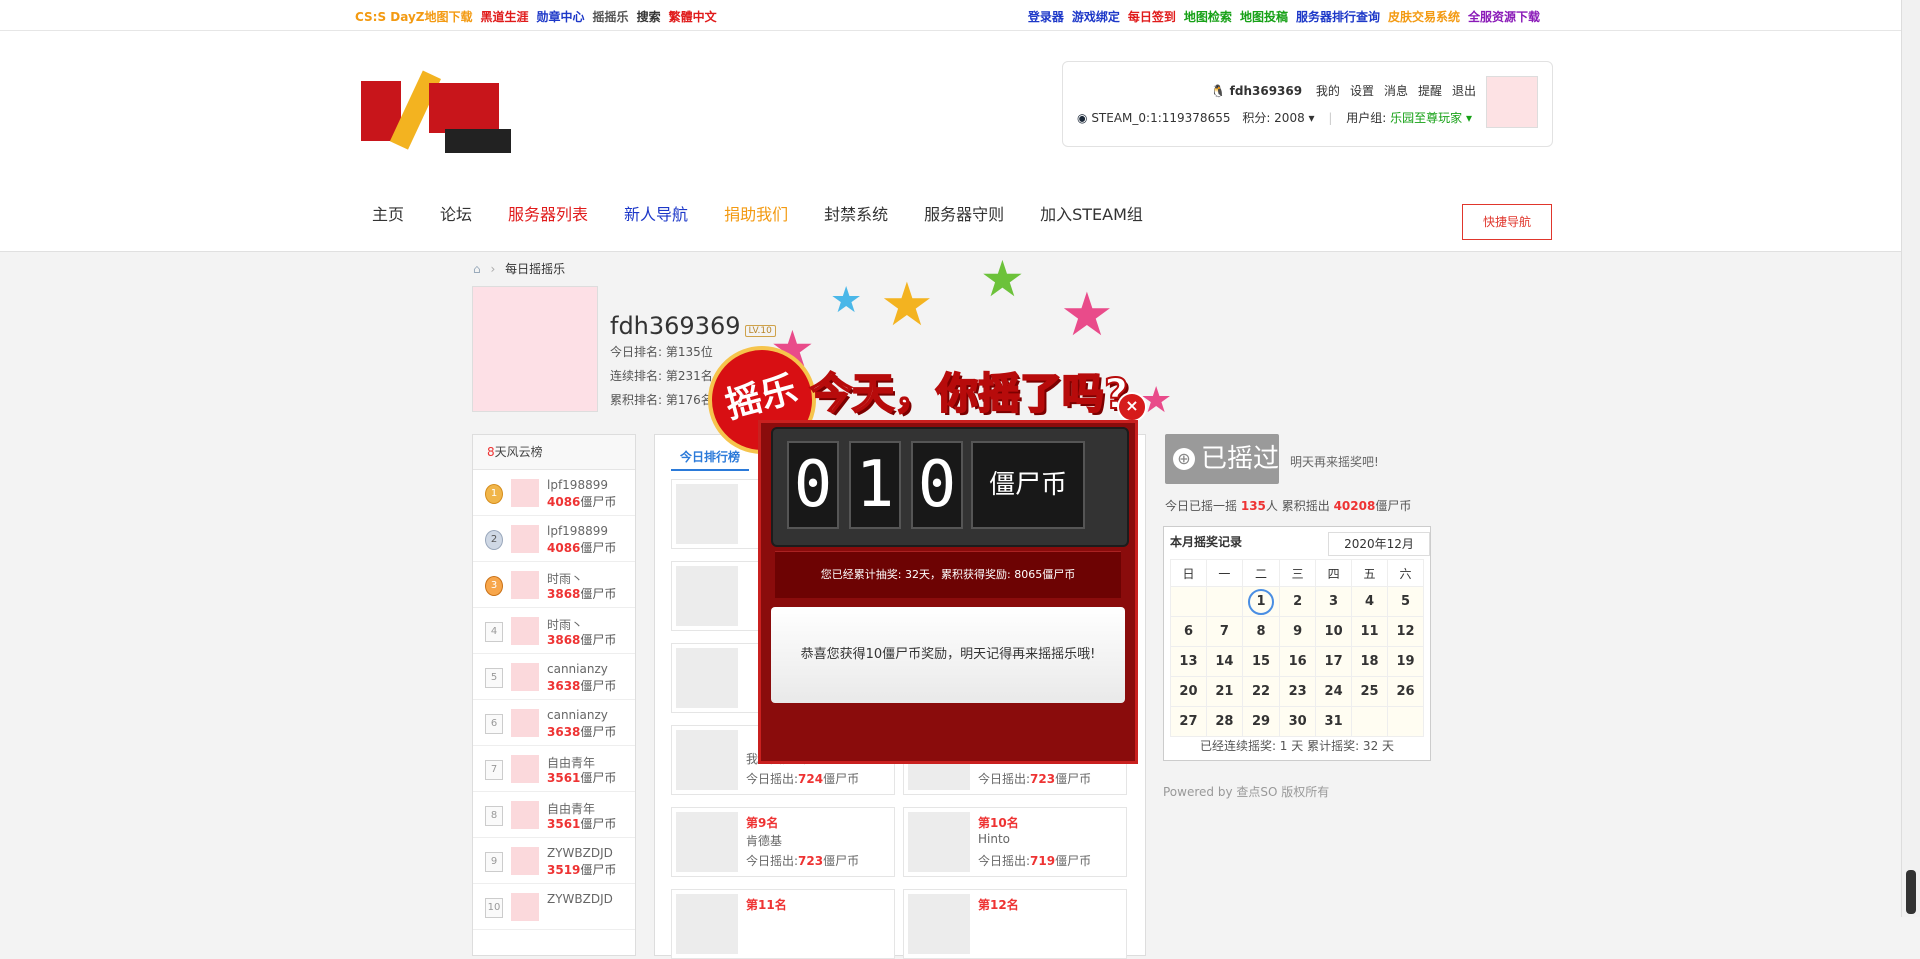 The image size is (1920, 959). I want to click on nav-item: 服务器守则, so click(964, 213).